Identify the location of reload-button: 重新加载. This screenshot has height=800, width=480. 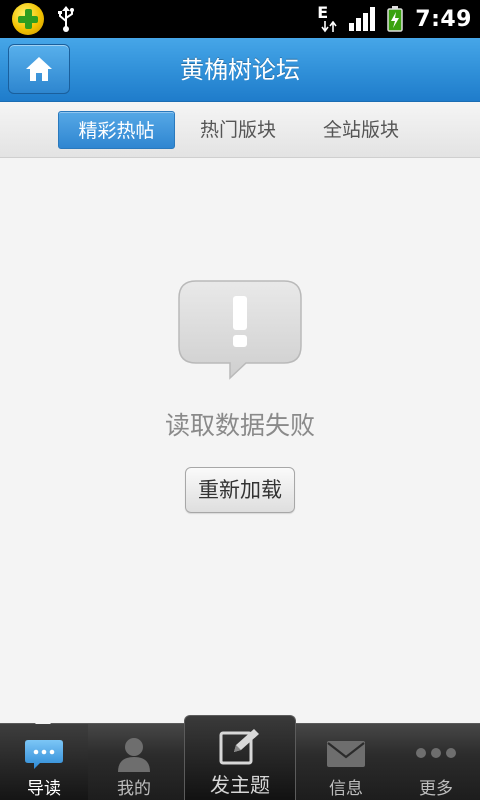
(240, 490).